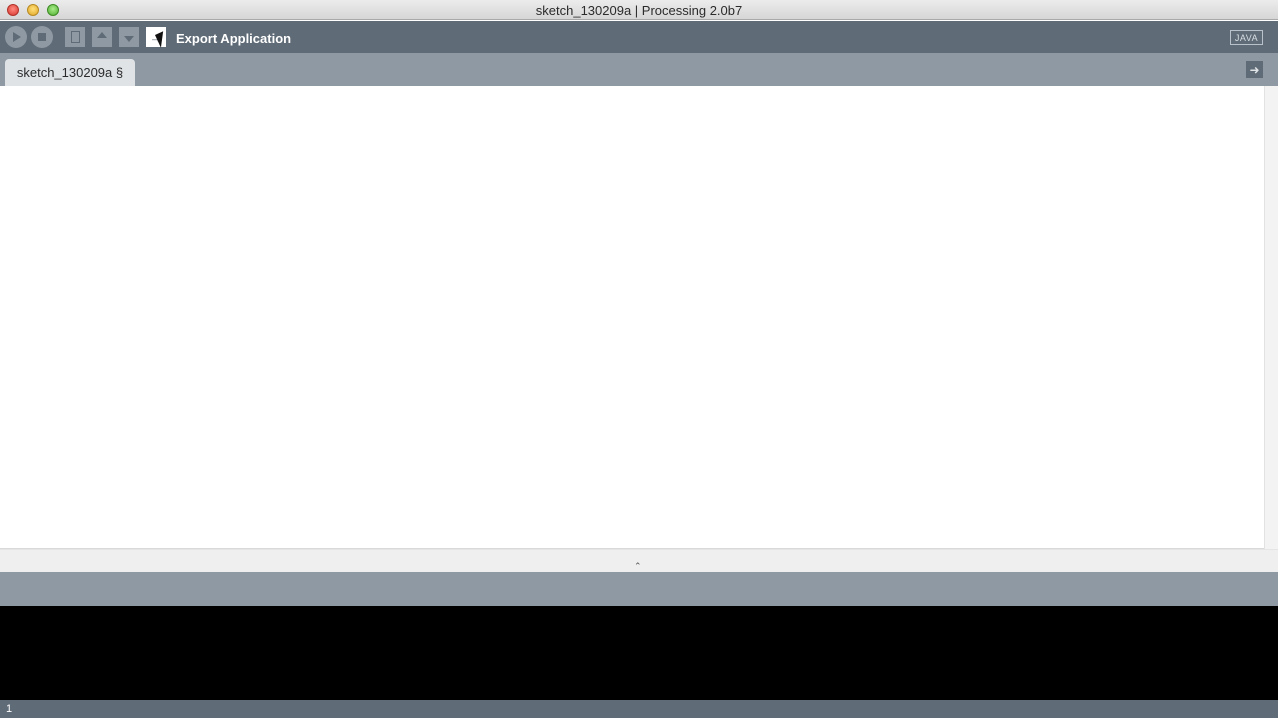  I want to click on stop-button, so click(42, 37).